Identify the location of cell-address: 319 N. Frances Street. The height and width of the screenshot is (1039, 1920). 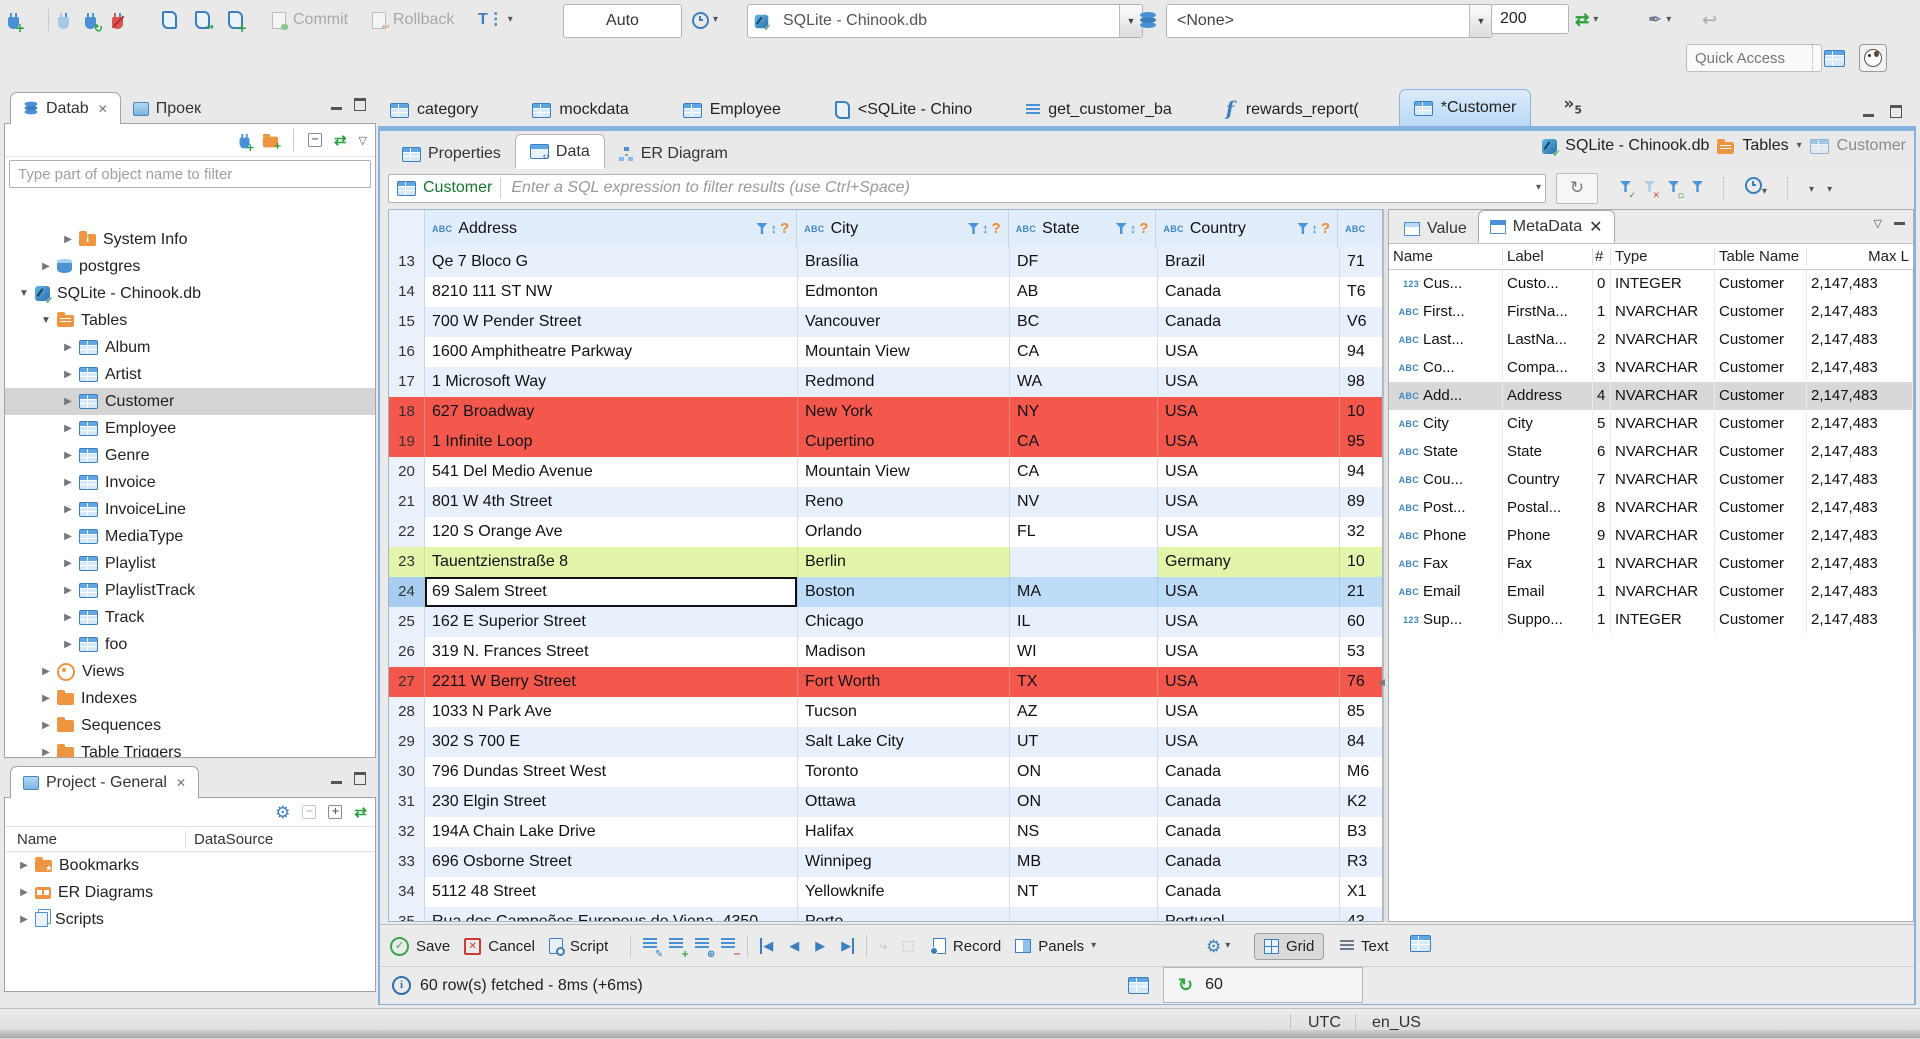
(611, 652).